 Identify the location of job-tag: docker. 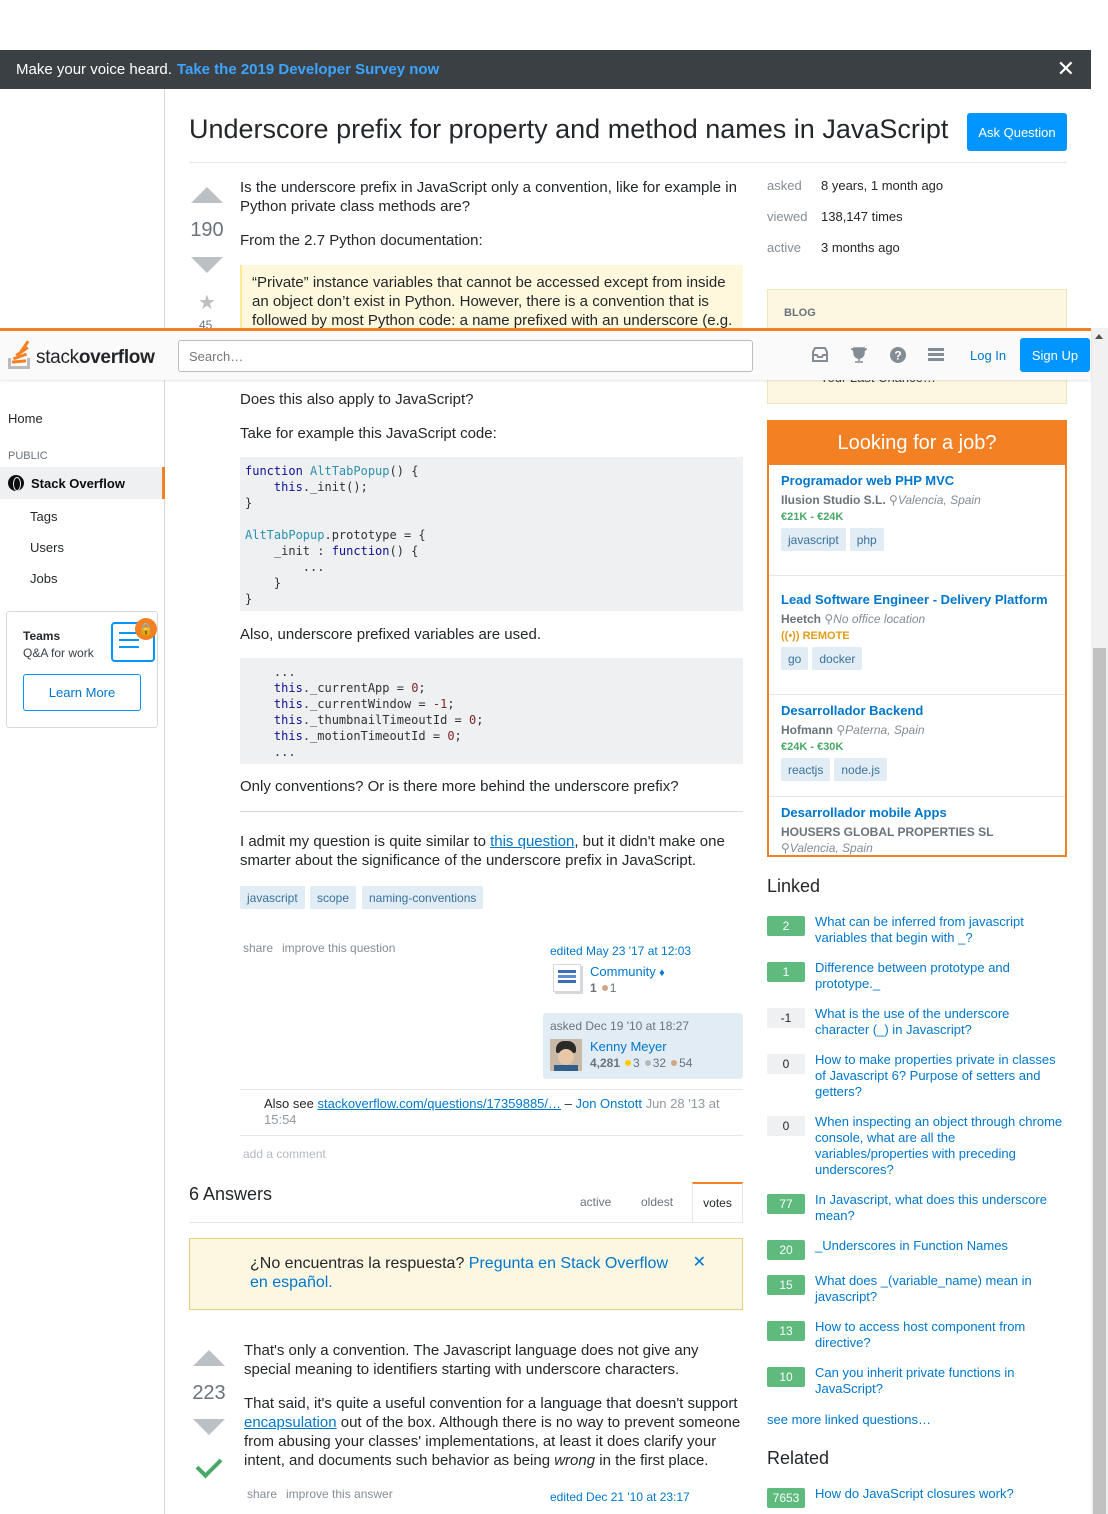
(837, 658).